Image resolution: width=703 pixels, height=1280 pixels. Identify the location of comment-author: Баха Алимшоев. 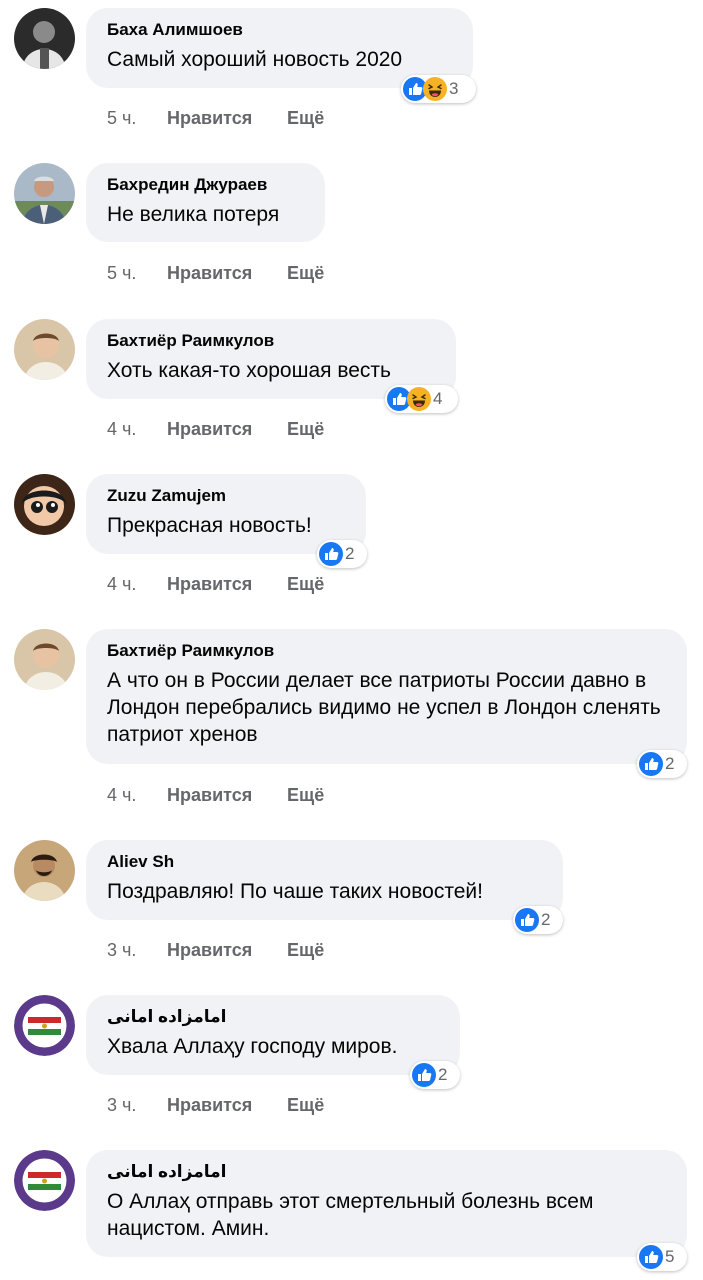
(280, 30).